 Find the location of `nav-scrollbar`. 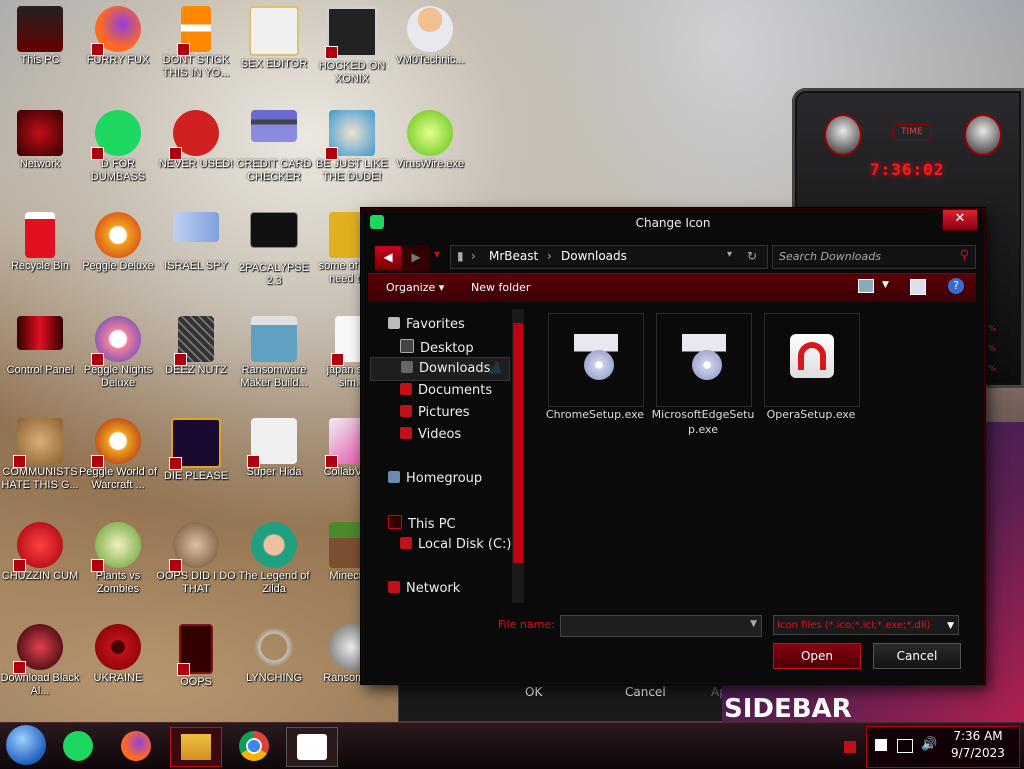

nav-scrollbar is located at coordinates (518, 456).